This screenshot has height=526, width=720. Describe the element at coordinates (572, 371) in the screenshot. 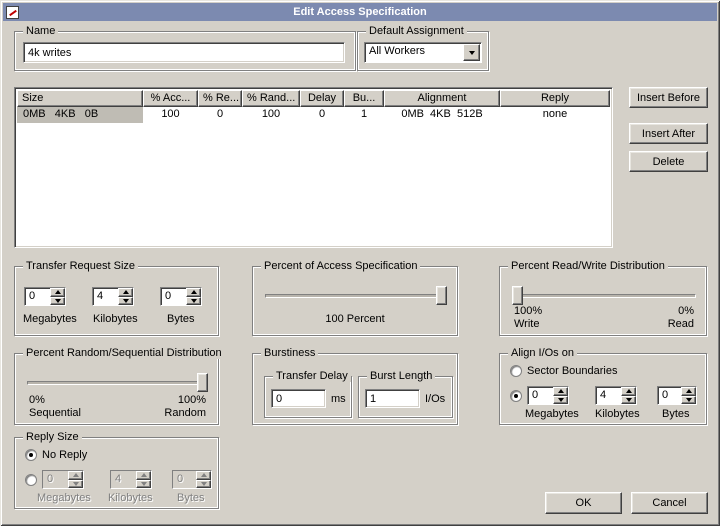

I see `sector-boundaries-label: Sector Boundaries` at that location.